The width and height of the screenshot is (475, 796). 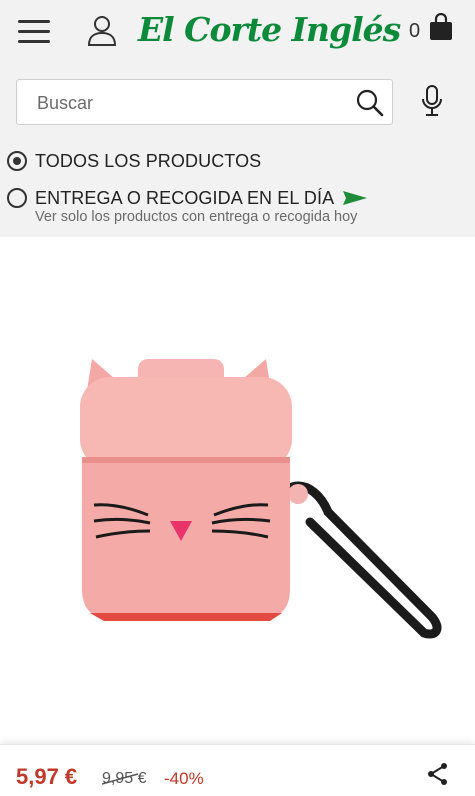 I want to click on filter-all-products: TODOS LOS PRODUCTOS, so click(x=157, y=161).